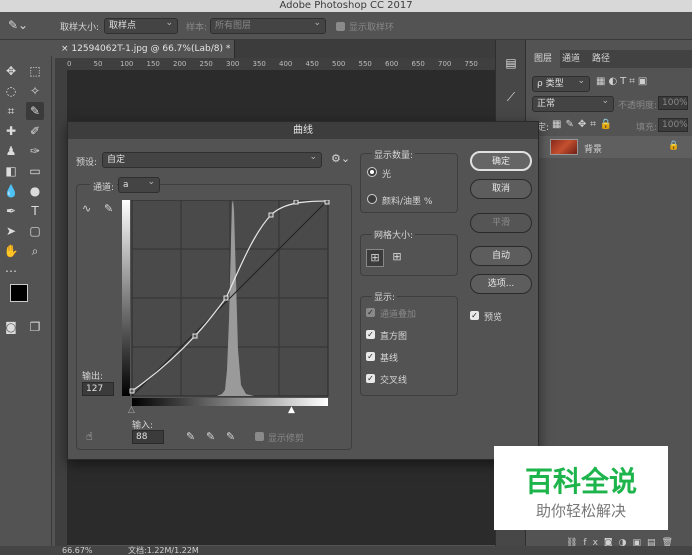 Image resolution: width=692 pixels, height=555 pixels. I want to click on screen-mode-icon: ❐, so click(35, 327).